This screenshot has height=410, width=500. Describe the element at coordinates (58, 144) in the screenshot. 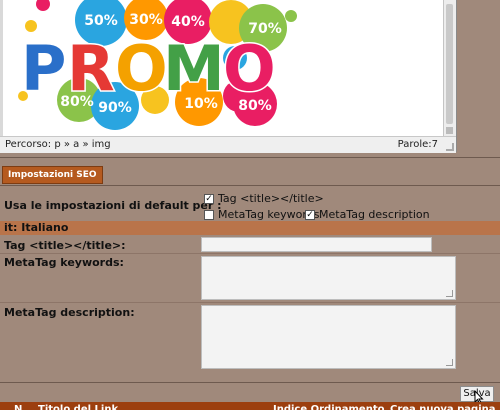

I see `element-path: Percorso: p » a » img` at that location.